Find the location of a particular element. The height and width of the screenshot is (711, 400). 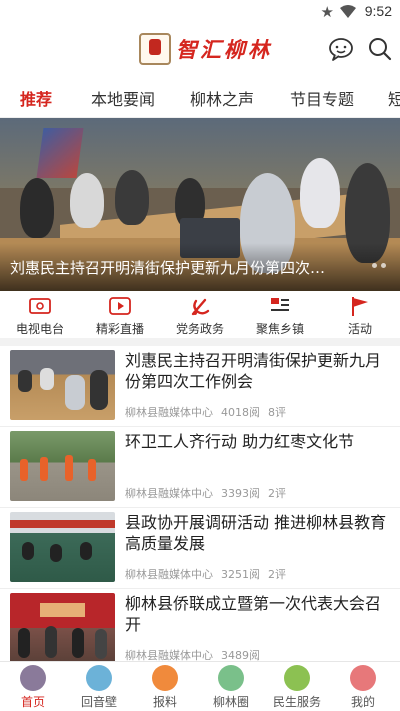

party-emblem-icon is located at coordinates (200, 307).